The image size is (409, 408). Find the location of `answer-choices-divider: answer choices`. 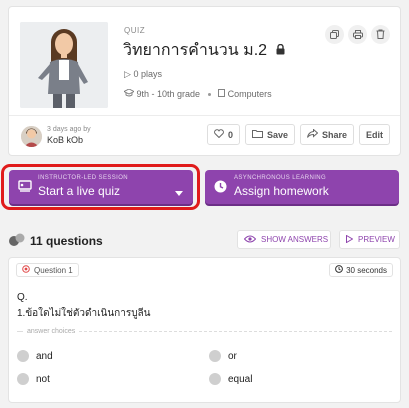

answer-choices-divider: answer choices is located at coordinates (204, 331).